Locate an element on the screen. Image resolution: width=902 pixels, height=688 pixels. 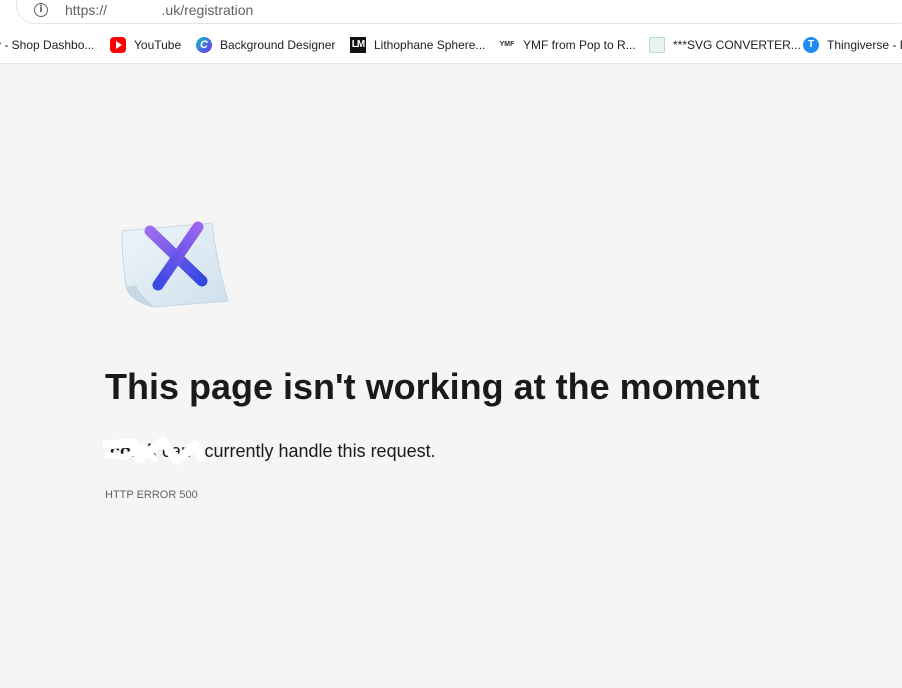
url-prefix: https:// is located at coordinates (86, 10).